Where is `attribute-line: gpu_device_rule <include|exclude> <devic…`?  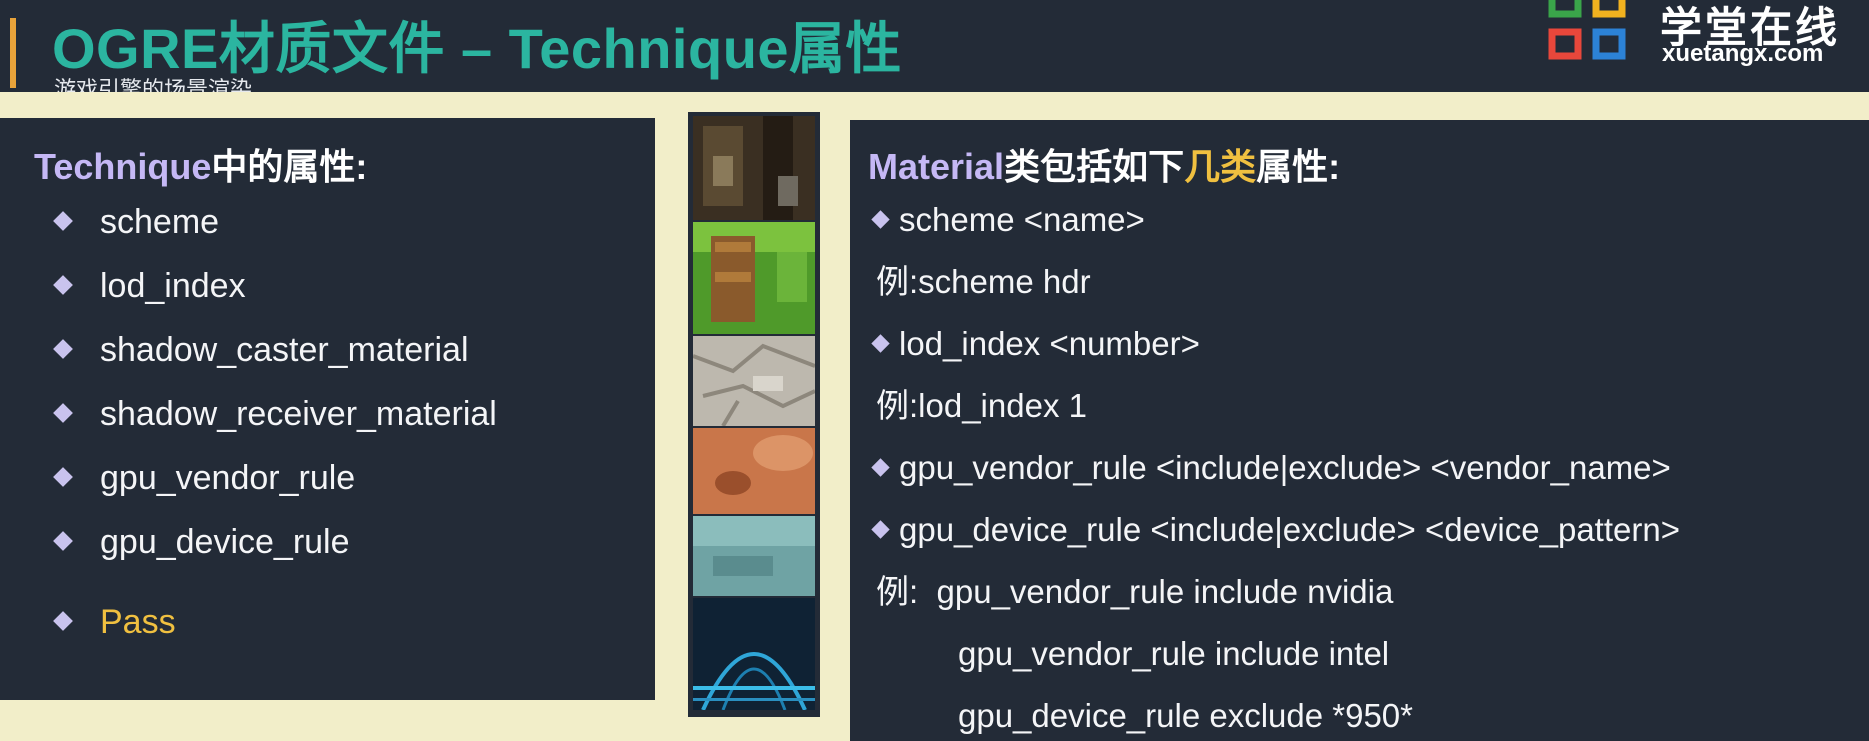
attribute-line: gpu_device_rule <include|exclude> <devic… is located at coordinates (1275, 530).